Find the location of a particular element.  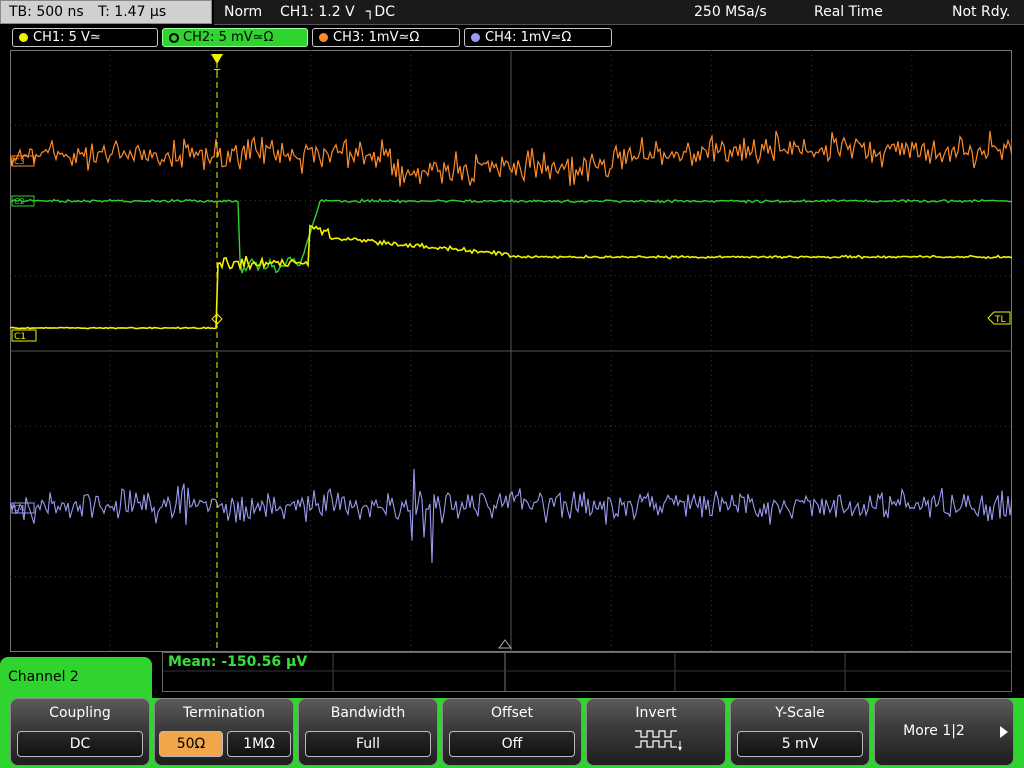

channel-4-pill: CH4: 1mV≃Ω is located at coordinates (538, 37).